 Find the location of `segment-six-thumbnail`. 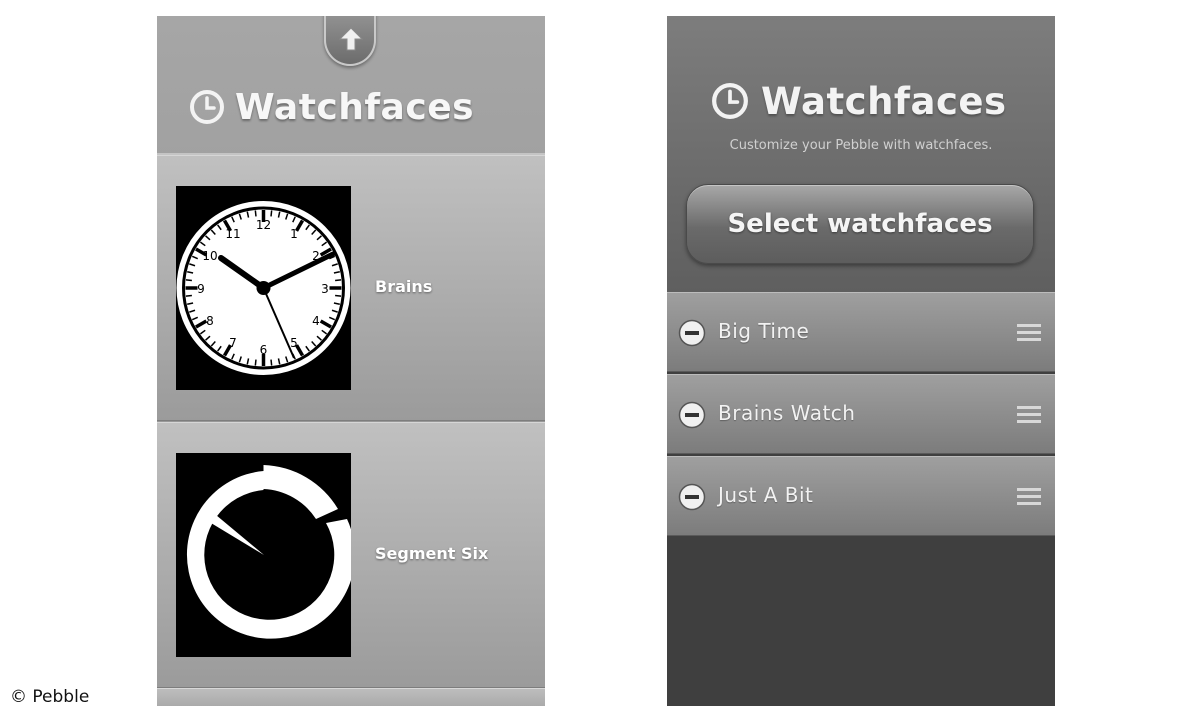

segment-six-thumbnail is located at coordinates (265, 555).